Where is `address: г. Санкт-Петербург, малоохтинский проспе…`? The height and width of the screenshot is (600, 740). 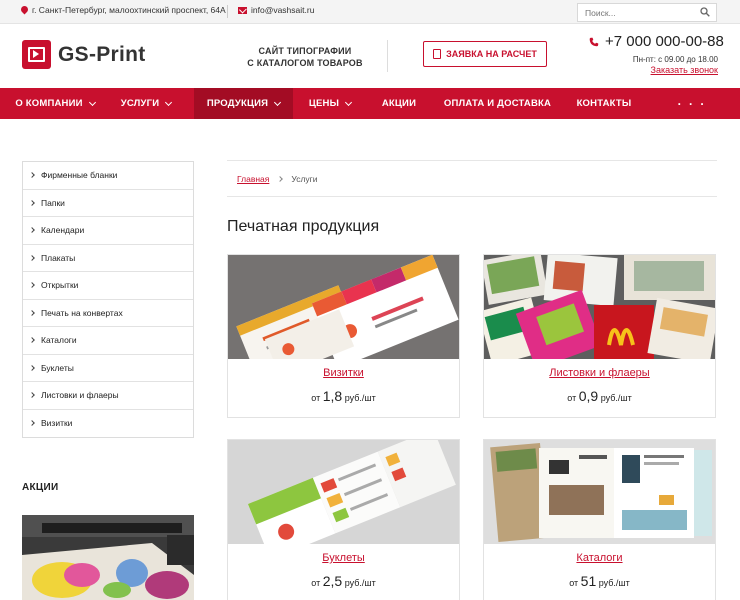
address: г. Санкт-Петербург, малоохтинский проспе… is located at coordinates (123, 10).